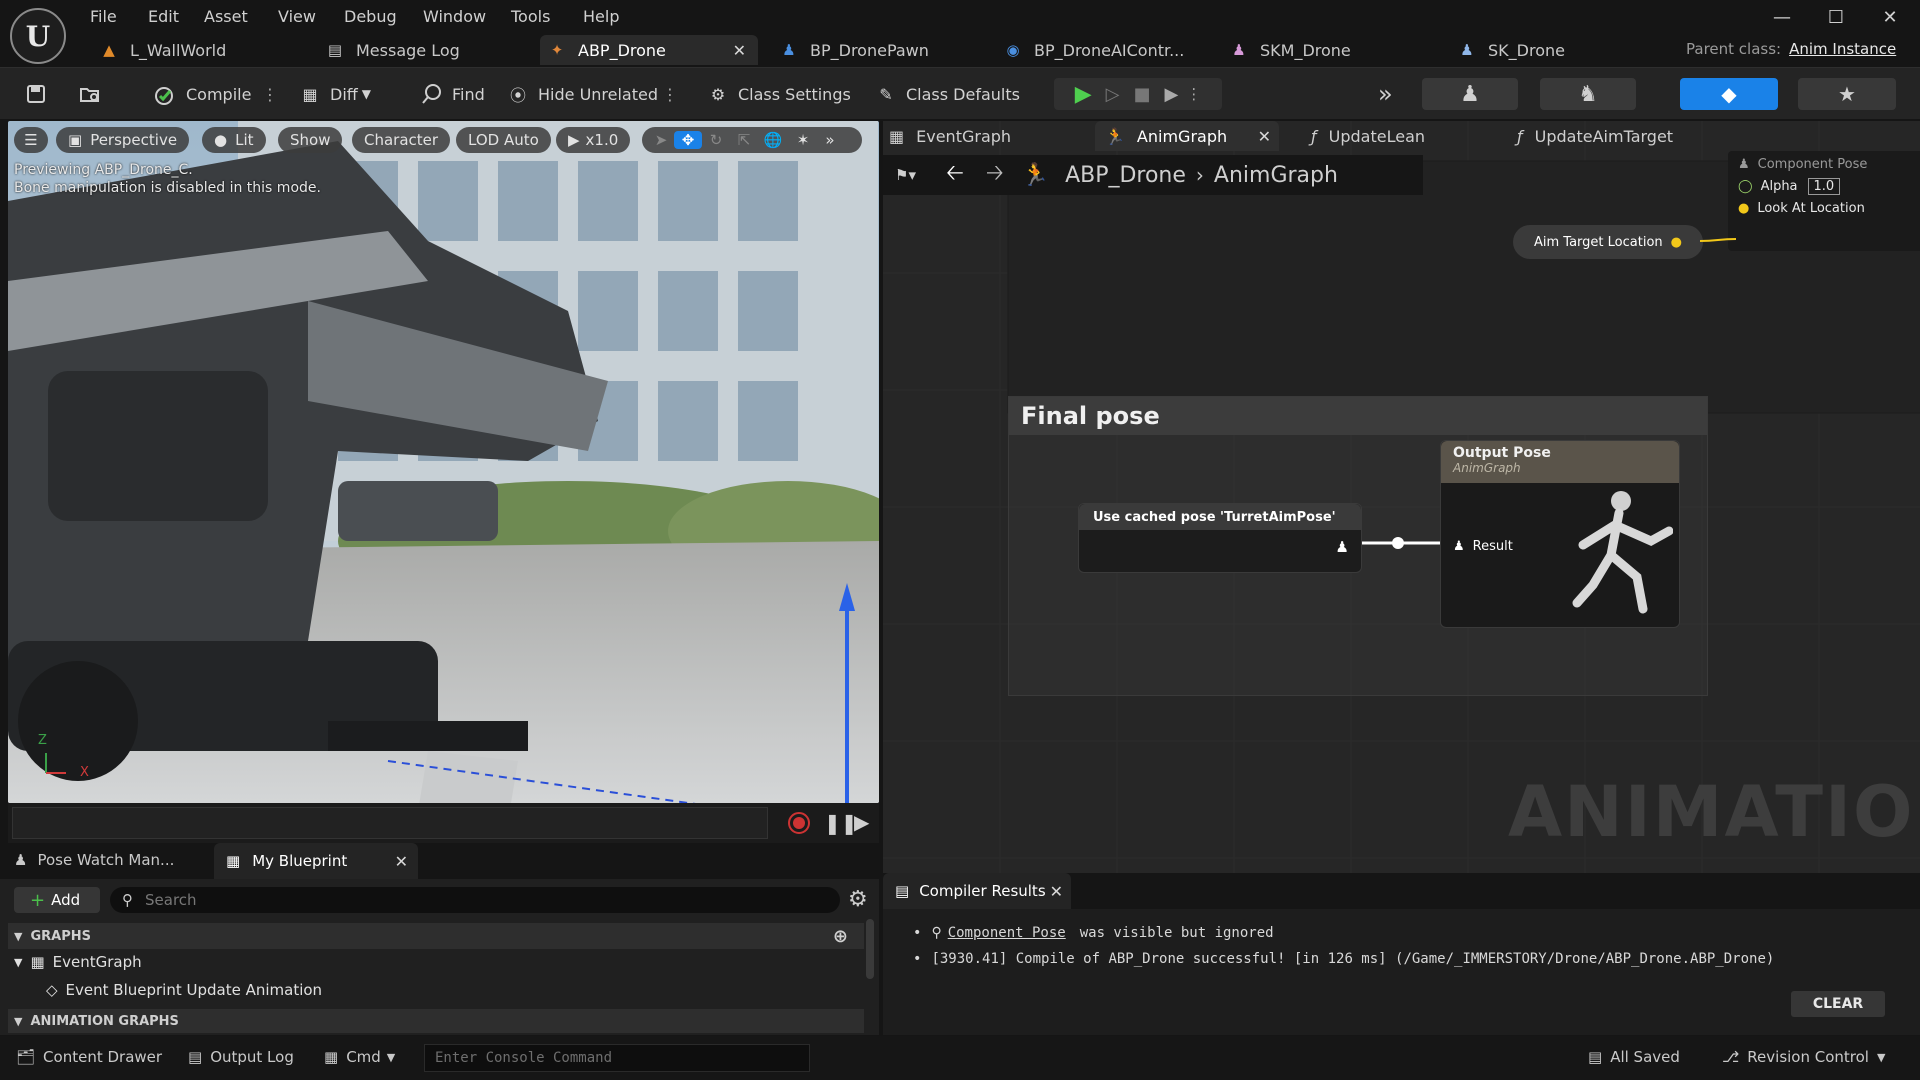 This screenshot has height=1080, width=1920. Describe the element at coordinates (1847, 94) in the screenshot. I see `physics-mode-button: ★` at that location.